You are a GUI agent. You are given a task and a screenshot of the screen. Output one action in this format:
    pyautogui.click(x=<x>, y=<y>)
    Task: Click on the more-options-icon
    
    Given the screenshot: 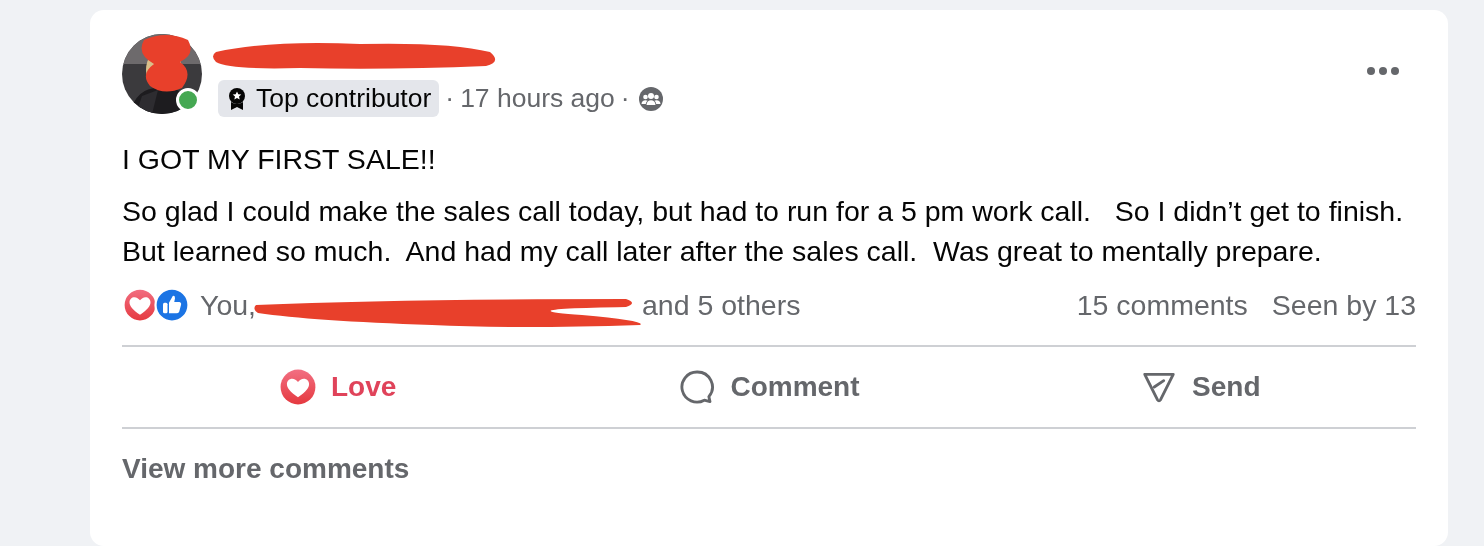 What is the action you would take?
    pyautogui.click(x=1383, y=71)
    